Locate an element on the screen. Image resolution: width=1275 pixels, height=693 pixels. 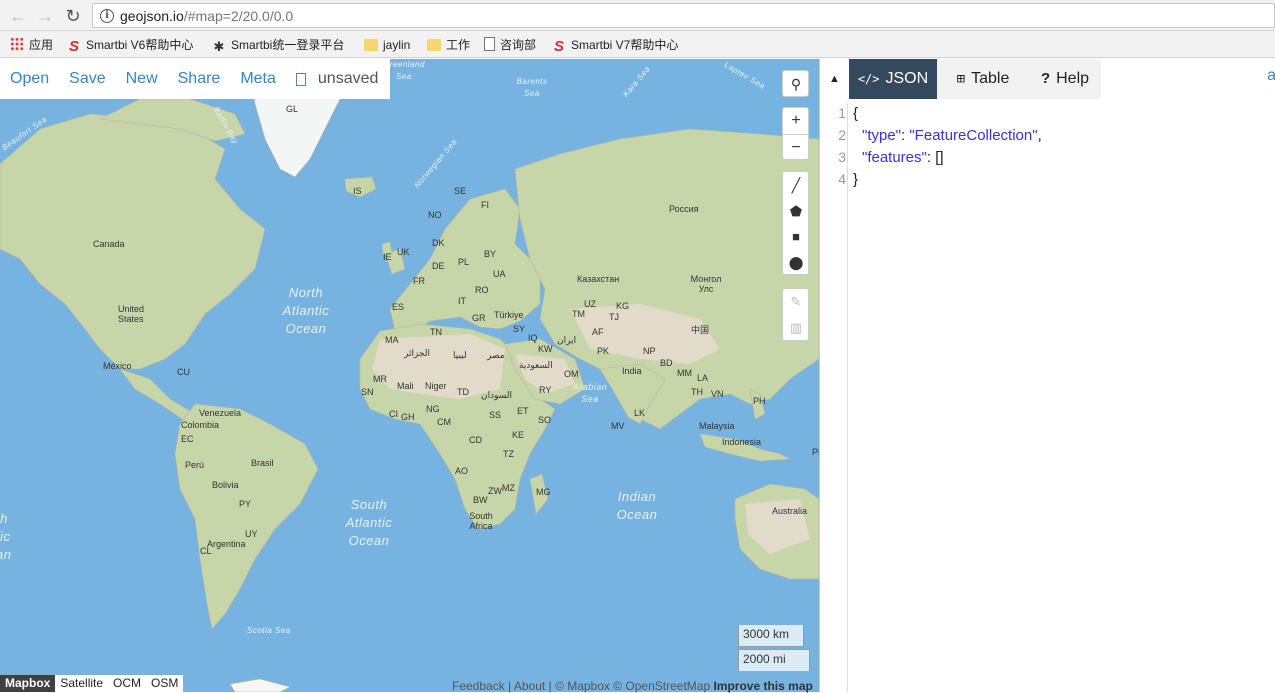
tab-json: </> JSON is located at coordinates (893, 79).